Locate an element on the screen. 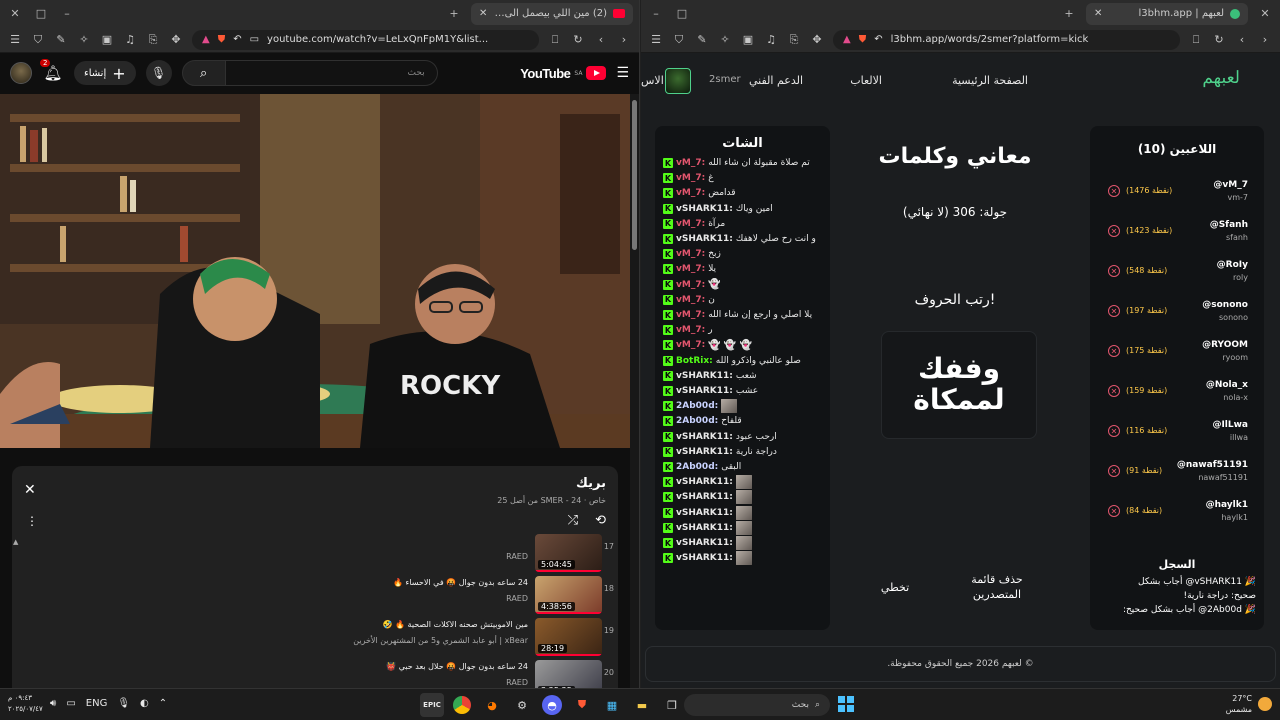 This screenshot has width=1280, height=720. start-windows-icon is located at coordinates (846, 704).